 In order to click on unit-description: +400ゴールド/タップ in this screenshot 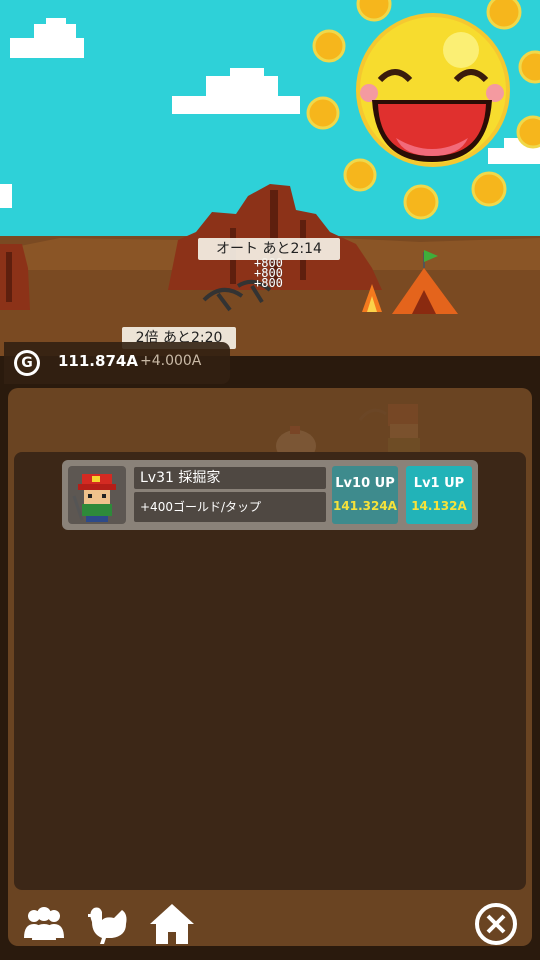, I will do `click(230, 507)`.